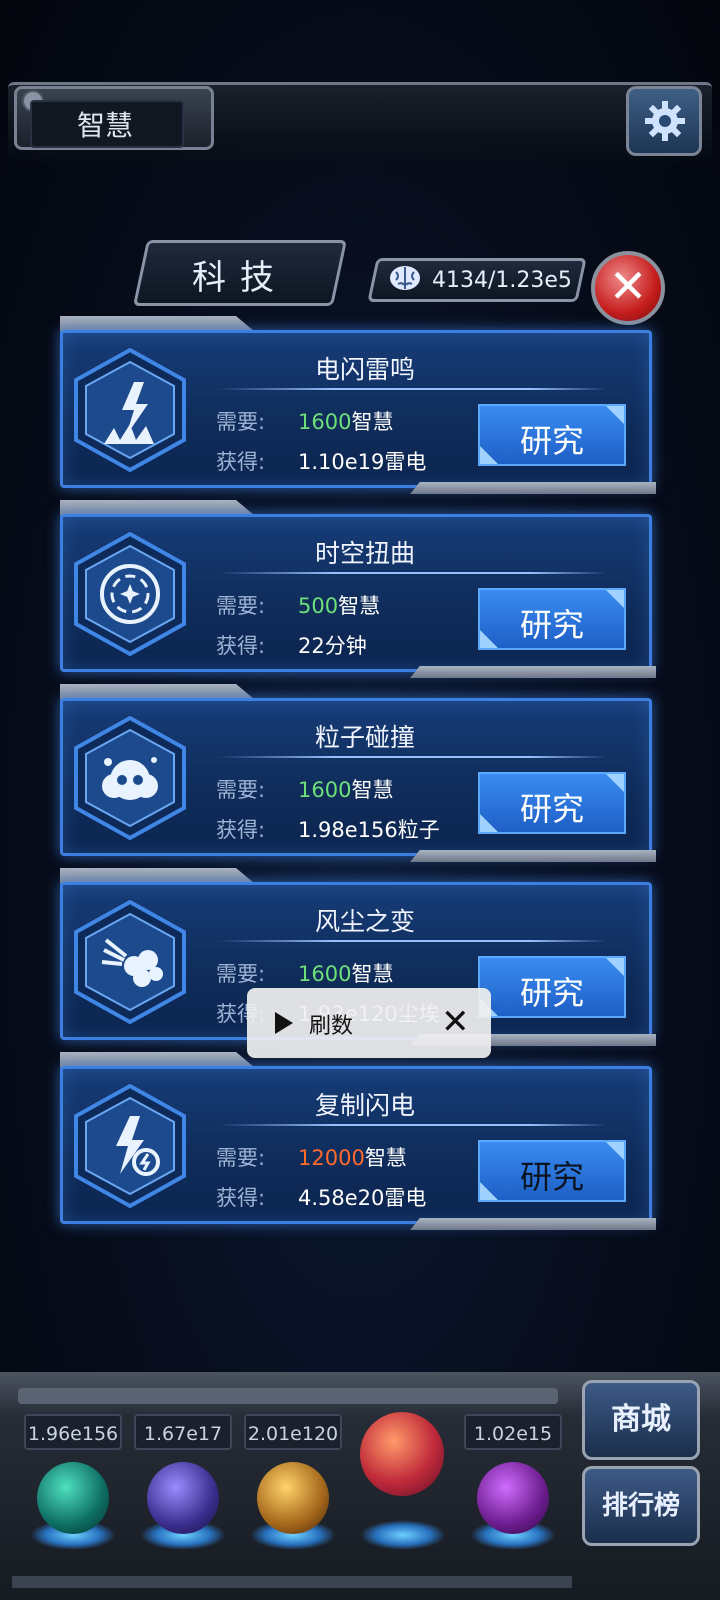 This screenshot has height=1600, width=720. What do you see at coordinates (369, 830) in the screenshot?
I see `gain-value: 1.98e156粒子` at bounding box center [369, 830].